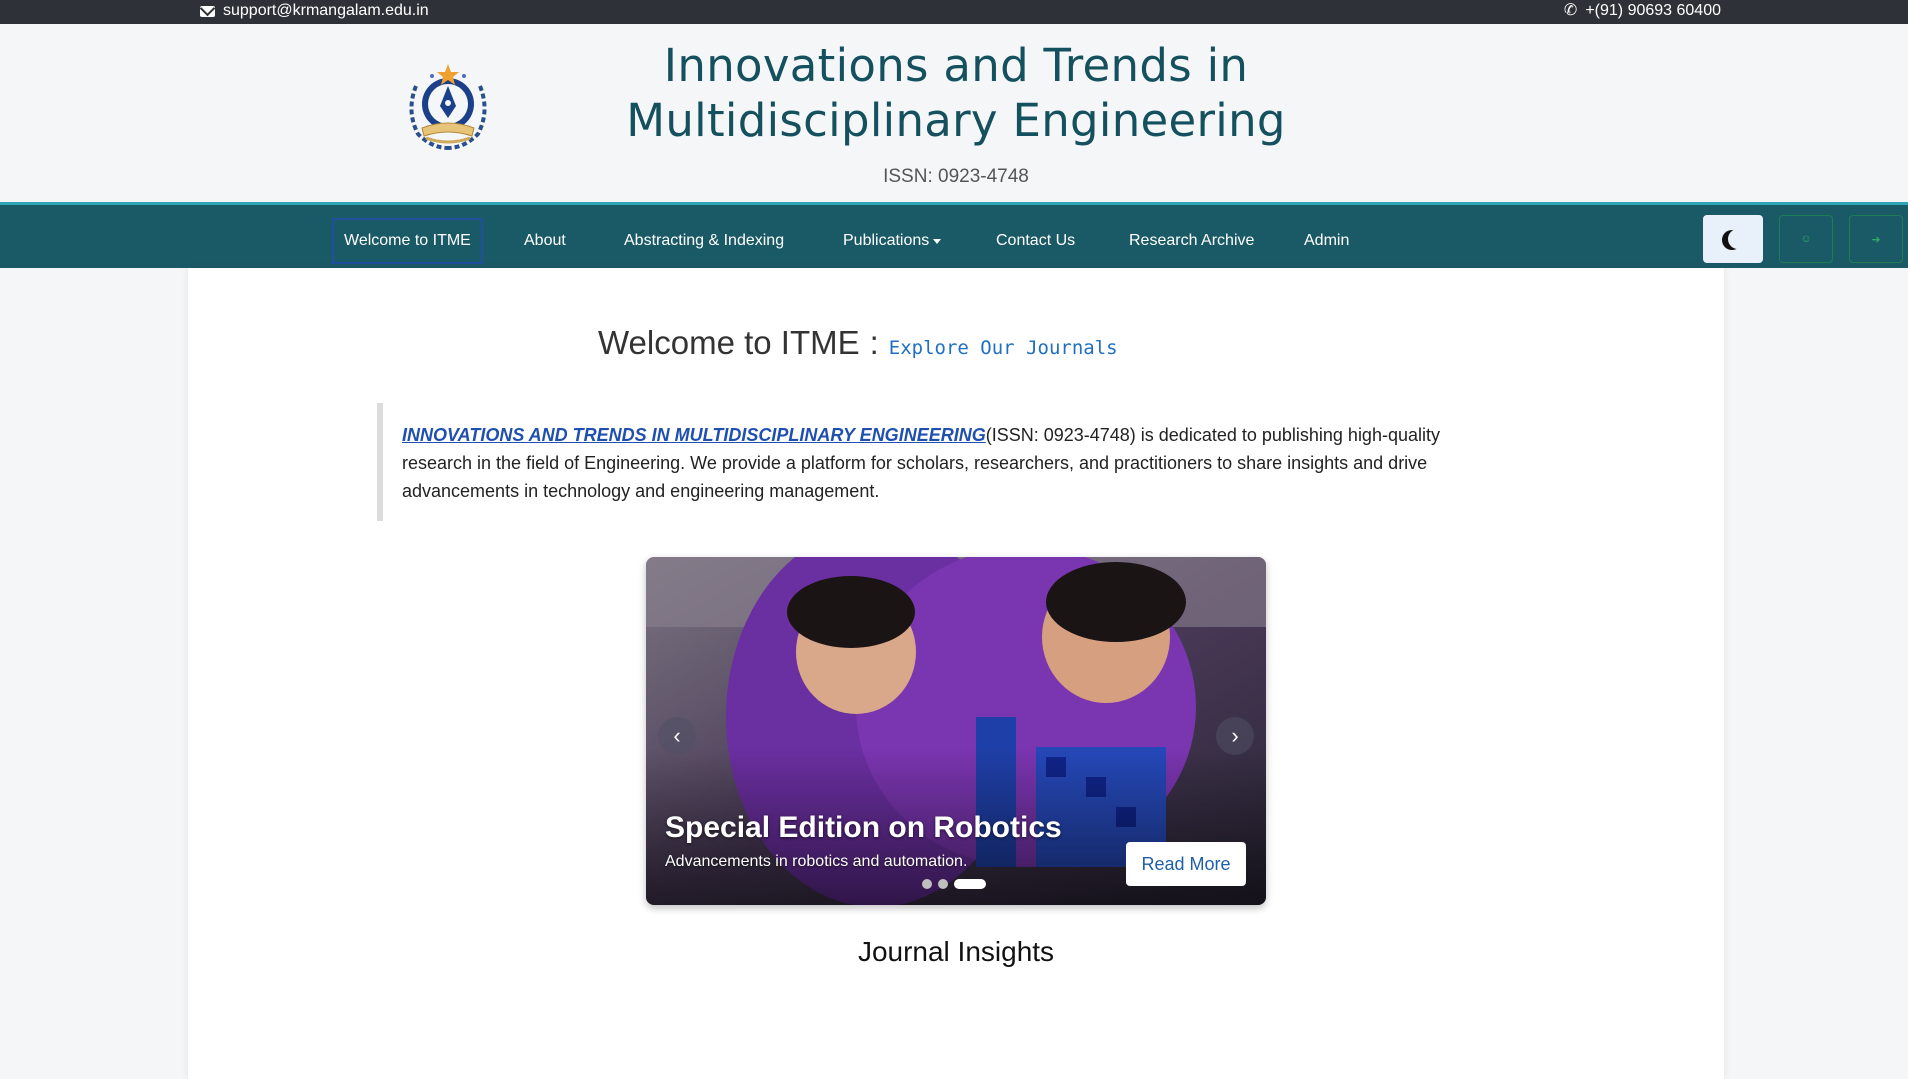 Image resolution: width=1908 pixels, height=1079 pixels. I want to click on user-button: ☺, so click(1806, 239).